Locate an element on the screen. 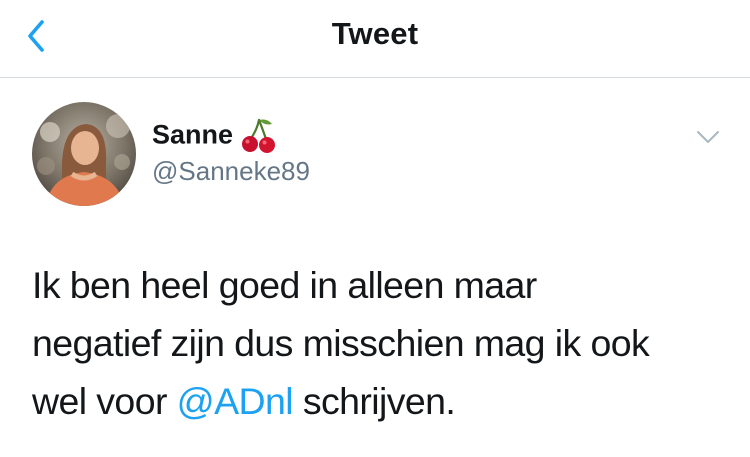 This screenshot has height=457, width=750. cherries-icon is located at coordinates (259, 135).